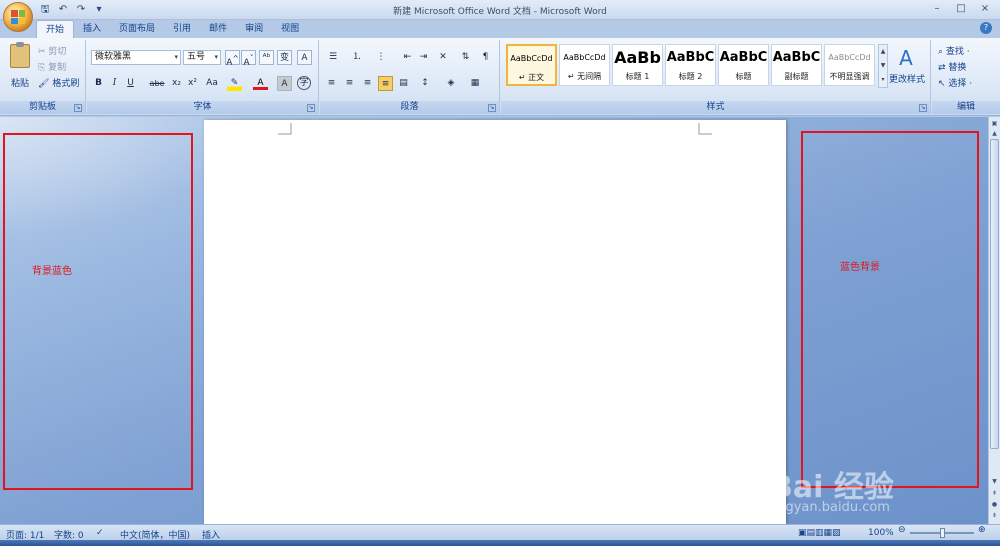 Image resolution: width=1000 pixels, height=546 pixels. I want to click on customize-qat-icon: ▾, so click(99, 9).